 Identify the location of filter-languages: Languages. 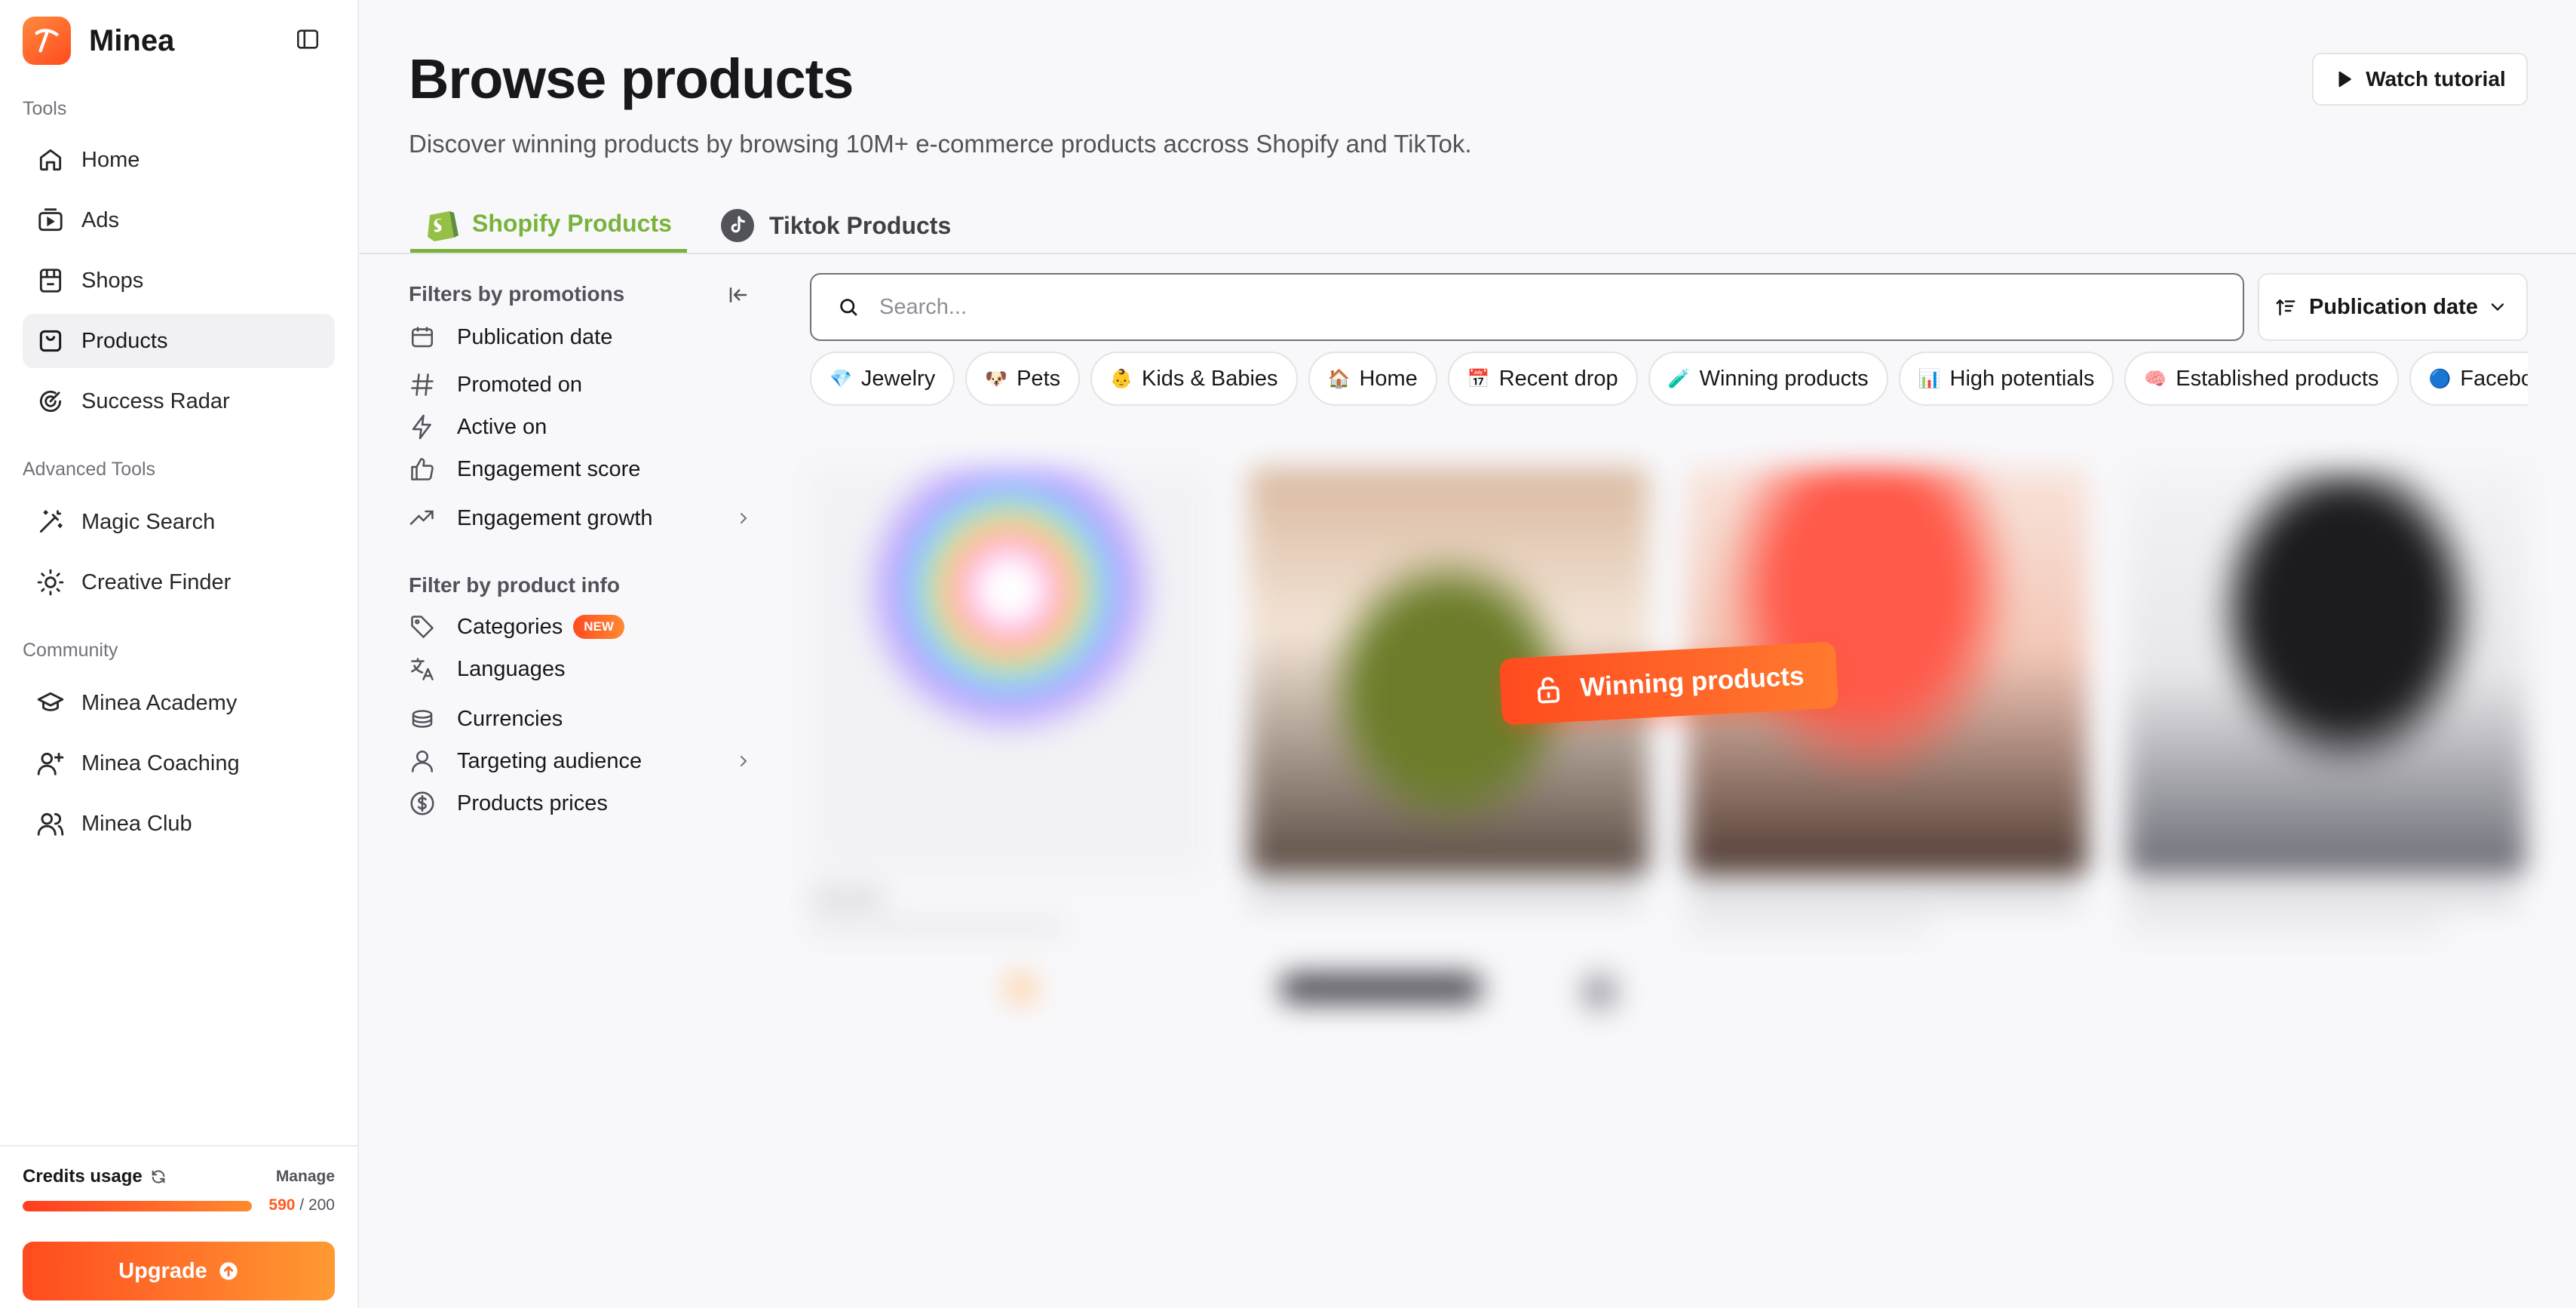
(581, 669).